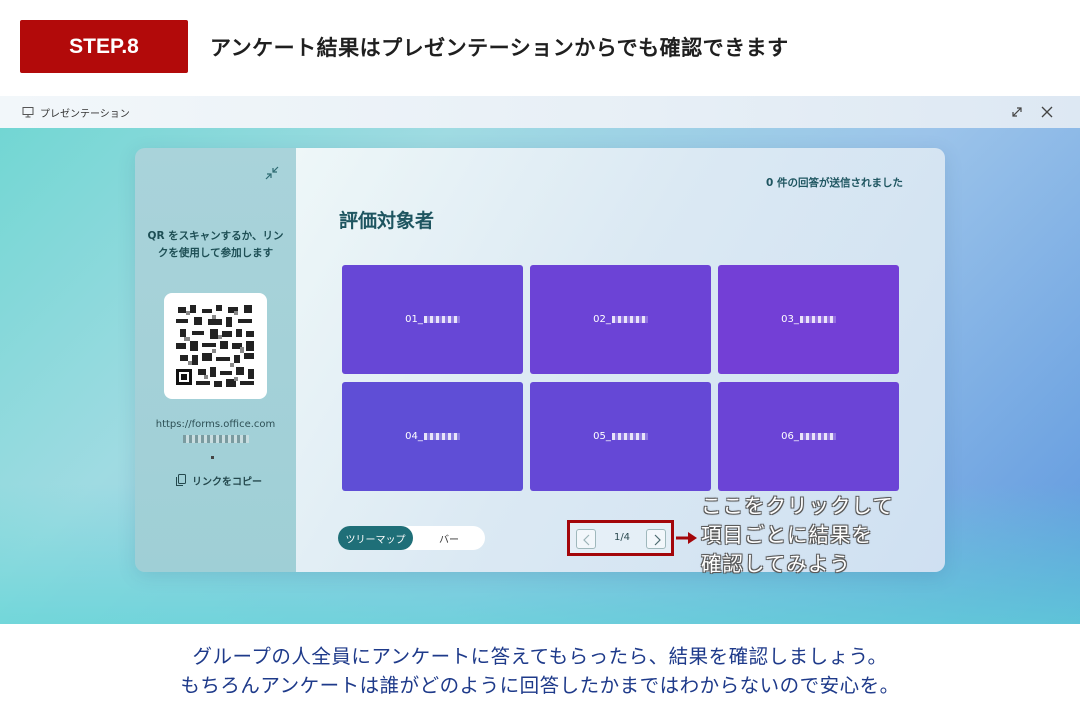 The height and width of the screenshot is (720, 1080). What do you see at coordinates (499, 48) in the screenshot?
I see `step-title: アンケート結果はプレゼンテーションからでも確認できます` at bounding box center [499, 48].